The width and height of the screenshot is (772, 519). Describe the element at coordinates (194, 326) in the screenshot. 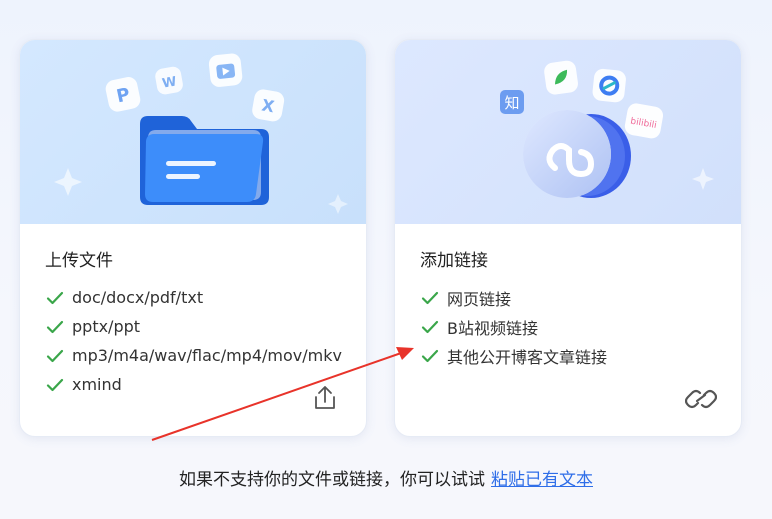

I see `upload-feature-item: pptx/ppt` at that location.